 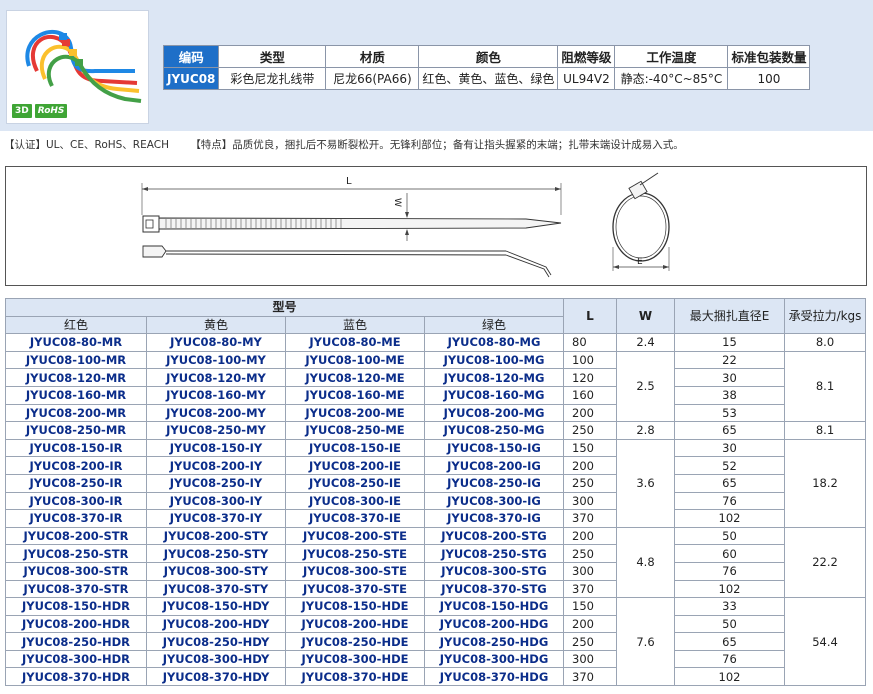 What do you see at coordinates (355, 518) in the screenshot?
I see `part-number-blue: JYUC08-370-IE` at bounding box center [355, 518].